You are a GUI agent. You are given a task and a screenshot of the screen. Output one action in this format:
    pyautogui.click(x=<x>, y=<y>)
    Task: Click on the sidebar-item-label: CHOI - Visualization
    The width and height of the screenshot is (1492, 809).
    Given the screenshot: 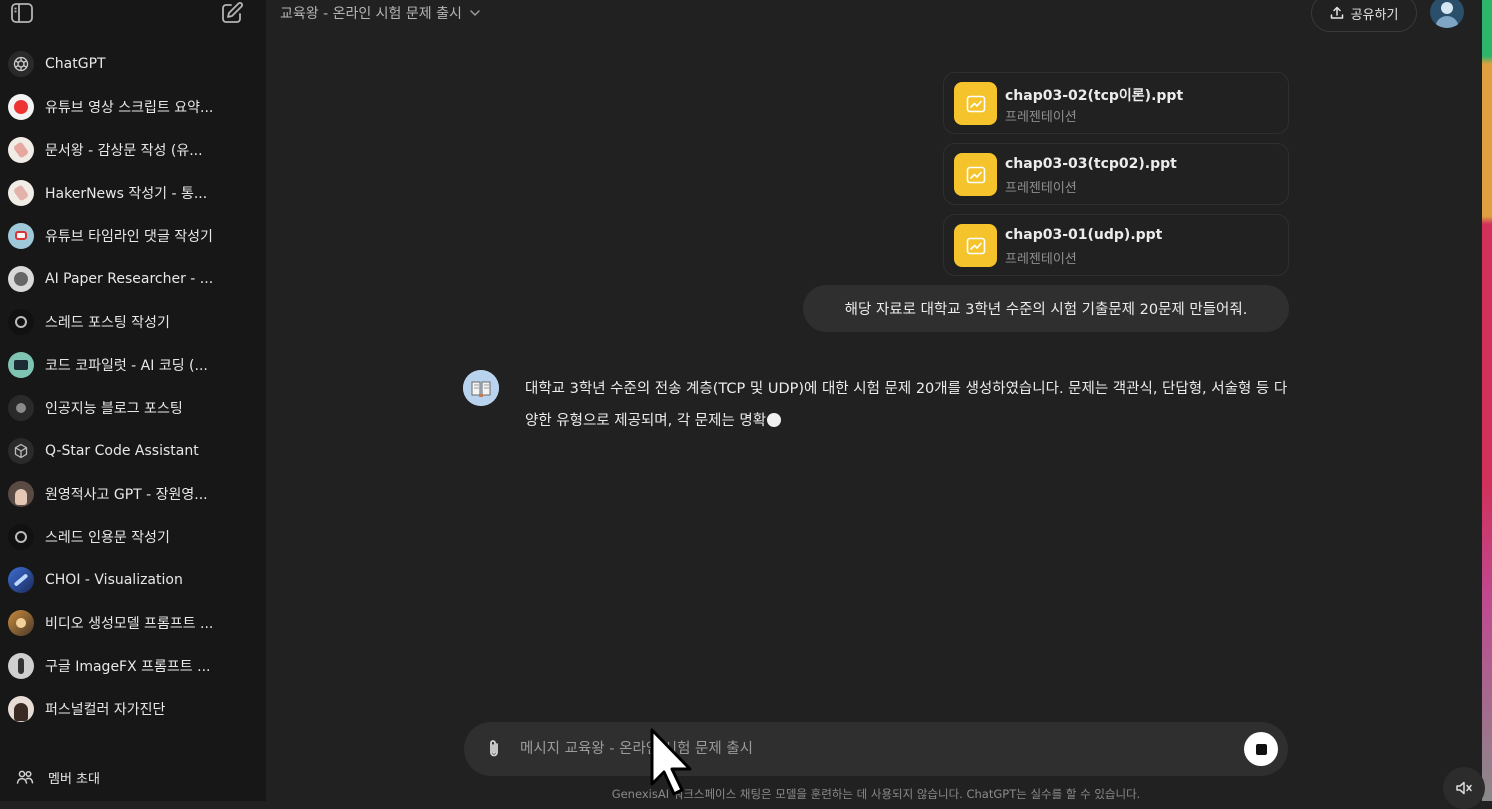 What is the action you would take?
    pyautogui.click(x=114, y=579)
    